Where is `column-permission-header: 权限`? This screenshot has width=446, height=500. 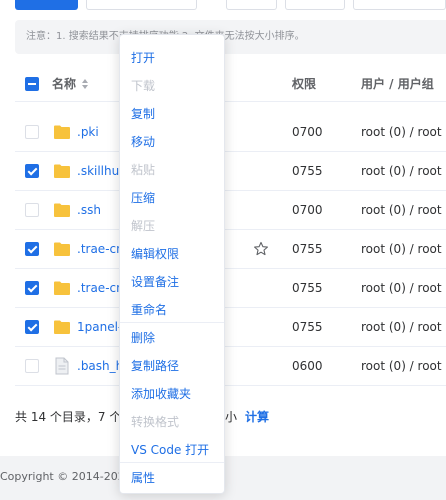 column-permission-header: 权限 is located at coordinates (304, 84).